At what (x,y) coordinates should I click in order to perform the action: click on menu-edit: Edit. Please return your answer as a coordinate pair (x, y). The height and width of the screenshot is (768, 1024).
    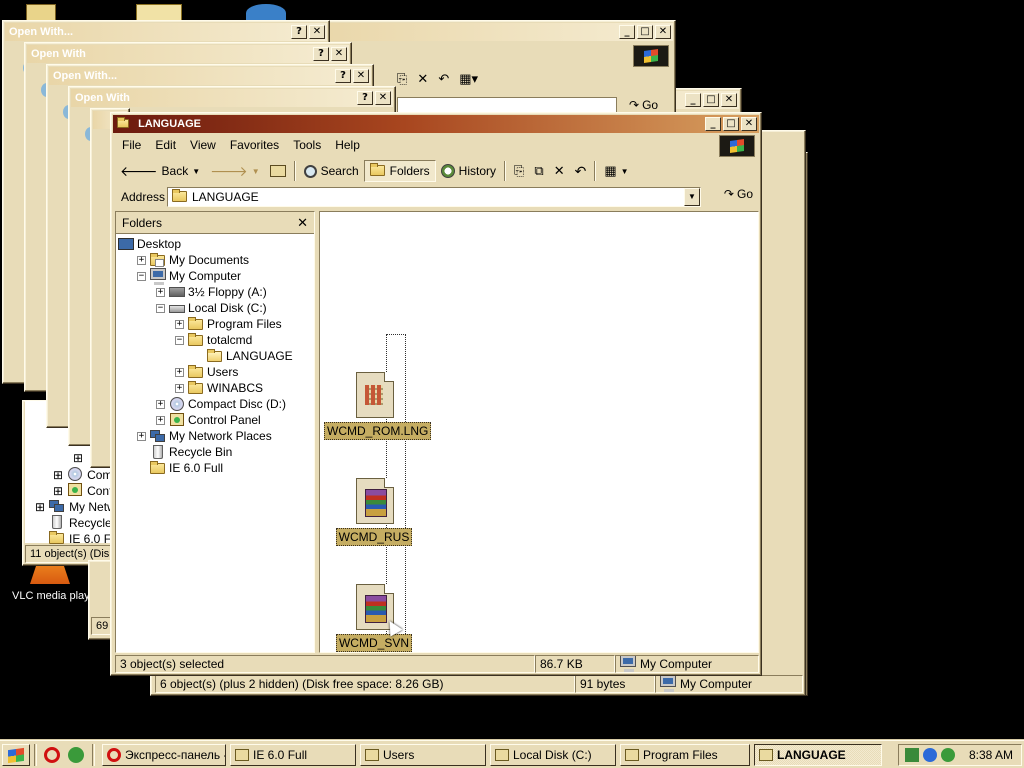
    Looking at the image, I should click on (165, 145).